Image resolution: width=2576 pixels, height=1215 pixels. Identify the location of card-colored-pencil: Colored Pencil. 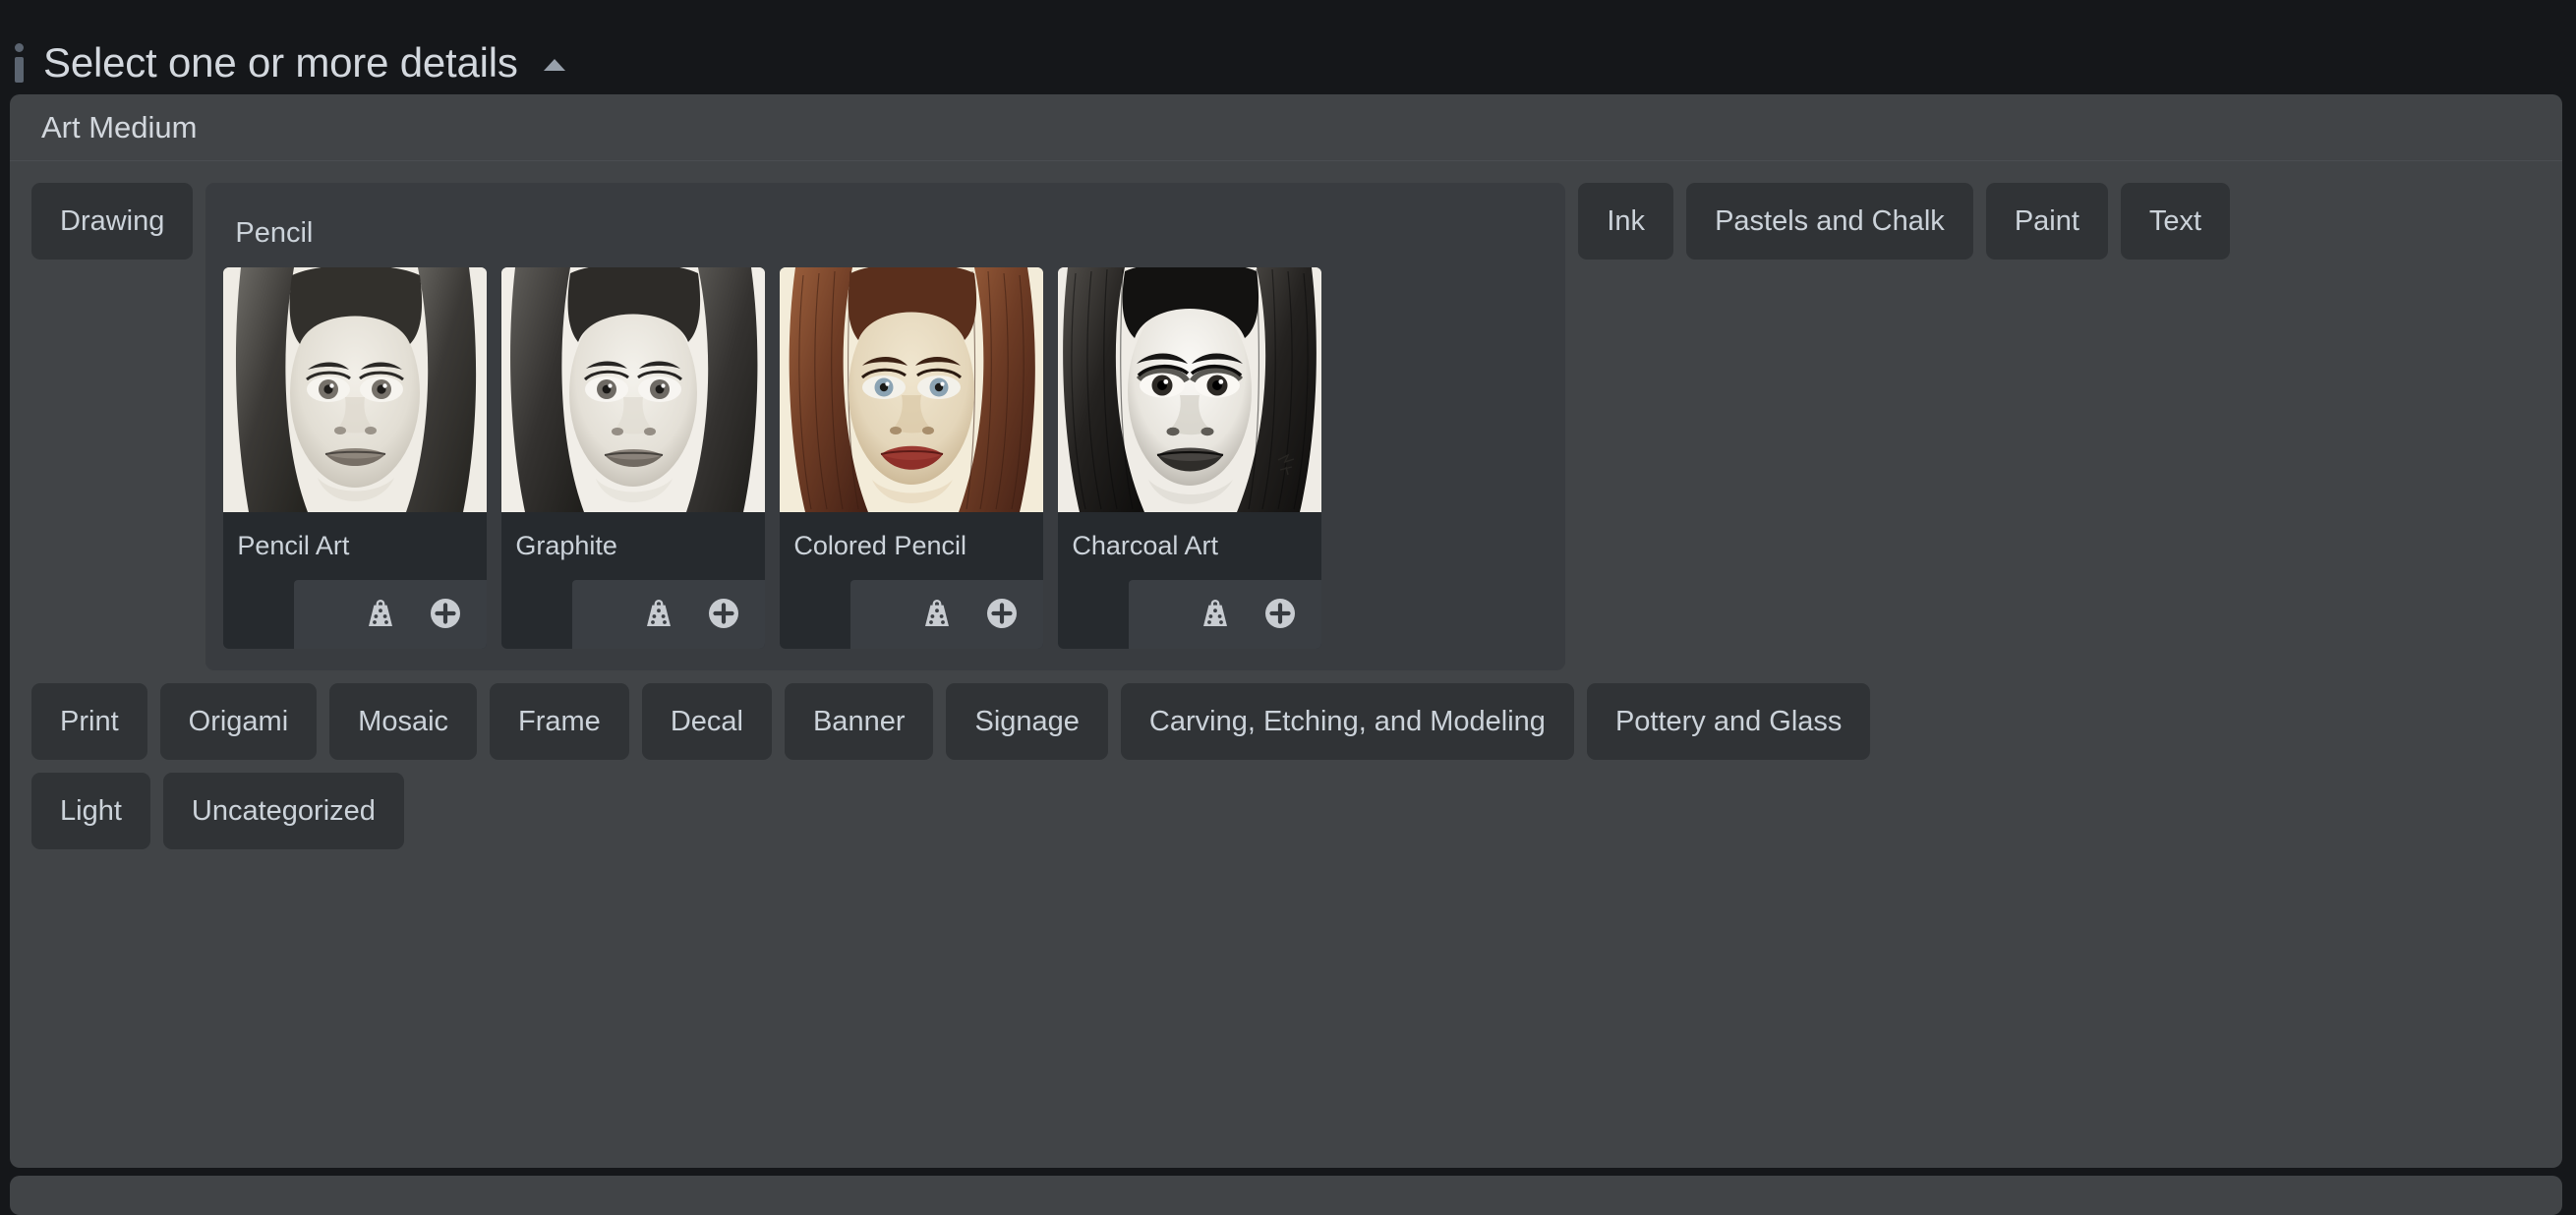
(912, 458).